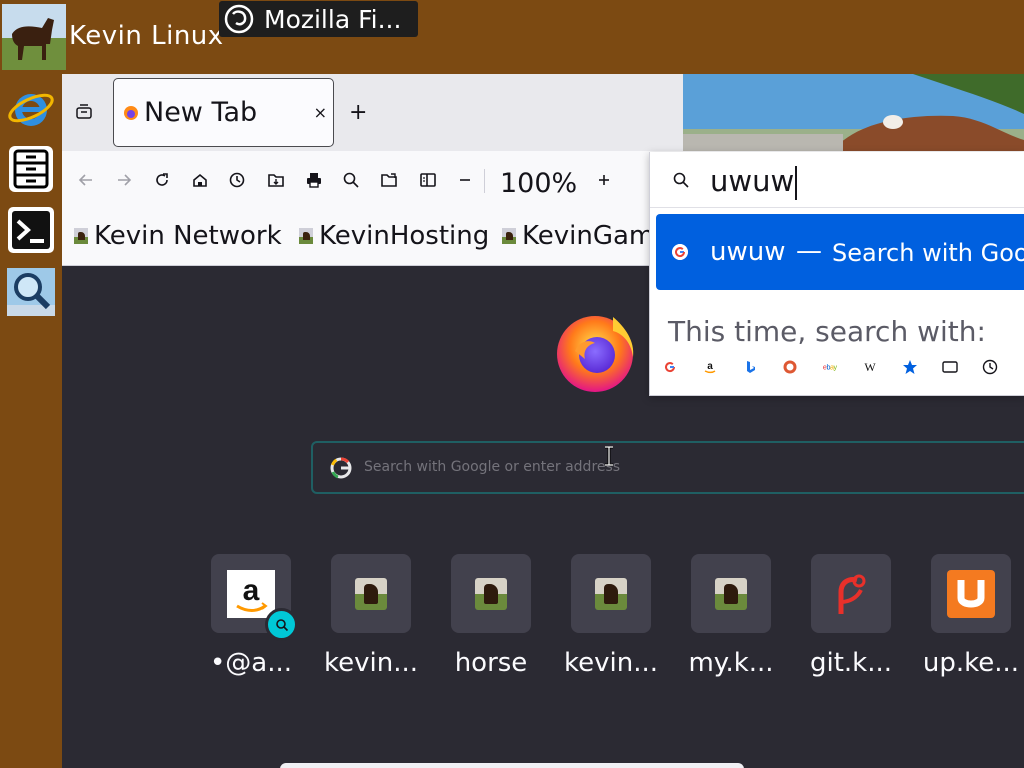 The width and height of the screenshot is (1024, 768). I want to click on new-tab-button: +, so click(358, 112).